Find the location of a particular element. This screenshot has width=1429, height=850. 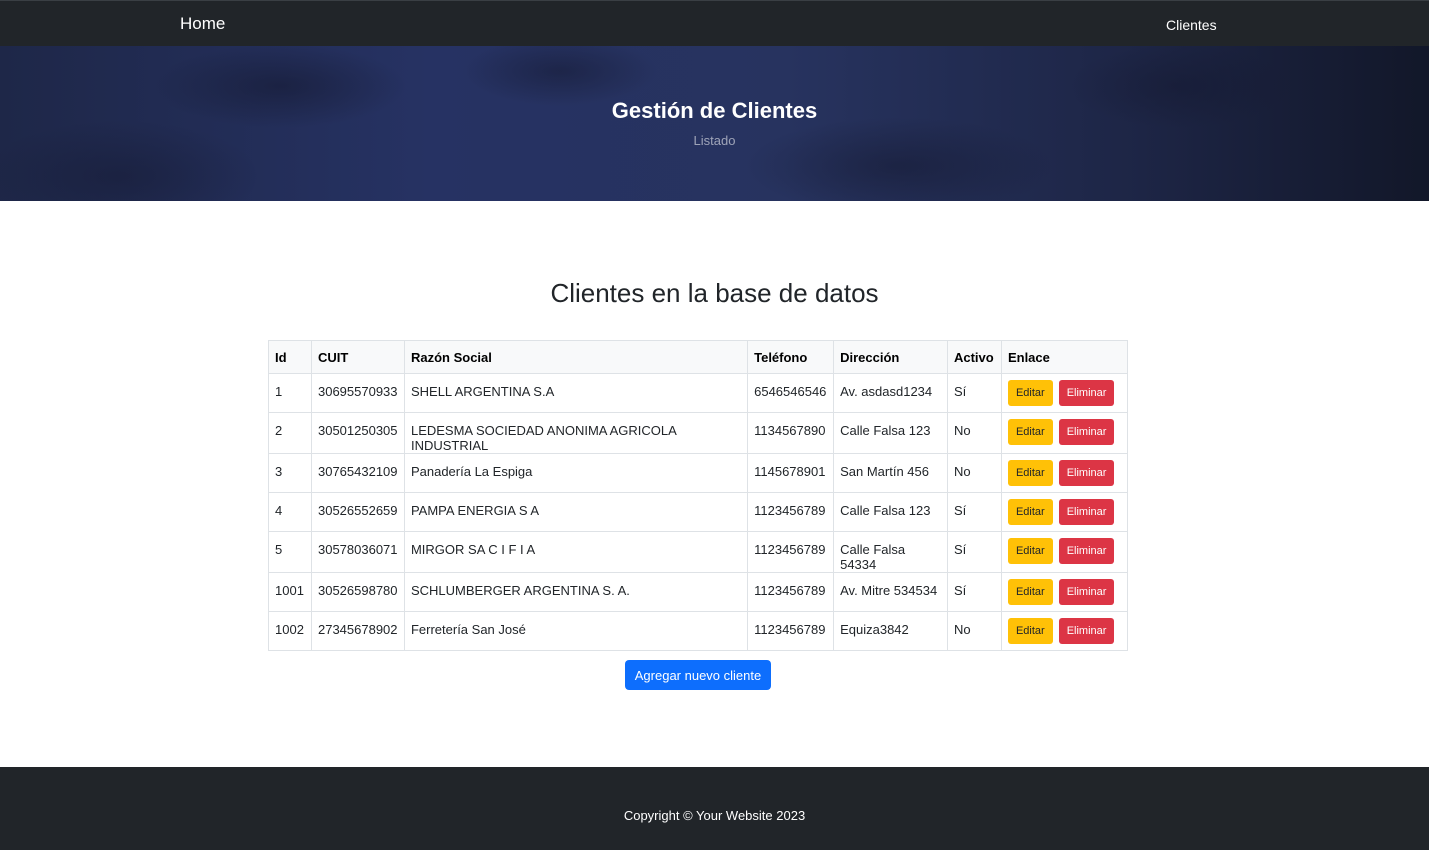

cell-direccion: Av. Mitre 534534 is located at coordinates (890, 592).